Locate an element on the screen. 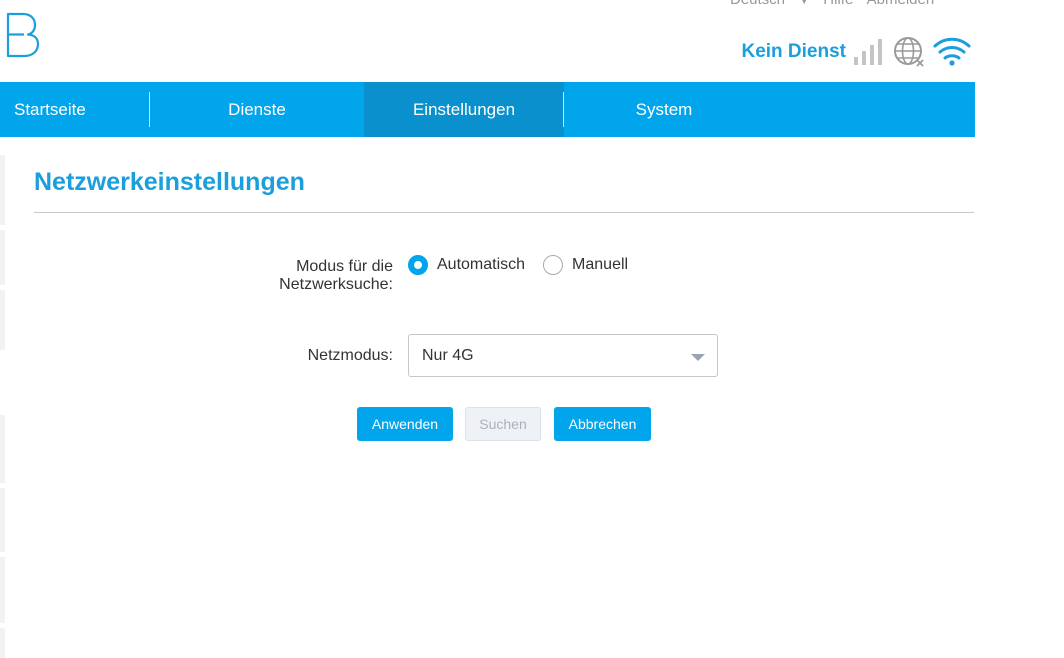 Image resolution: width=1064 pixels, height=658 pixels. tab-dienste: Dienste is located at coordinates (257, 109).